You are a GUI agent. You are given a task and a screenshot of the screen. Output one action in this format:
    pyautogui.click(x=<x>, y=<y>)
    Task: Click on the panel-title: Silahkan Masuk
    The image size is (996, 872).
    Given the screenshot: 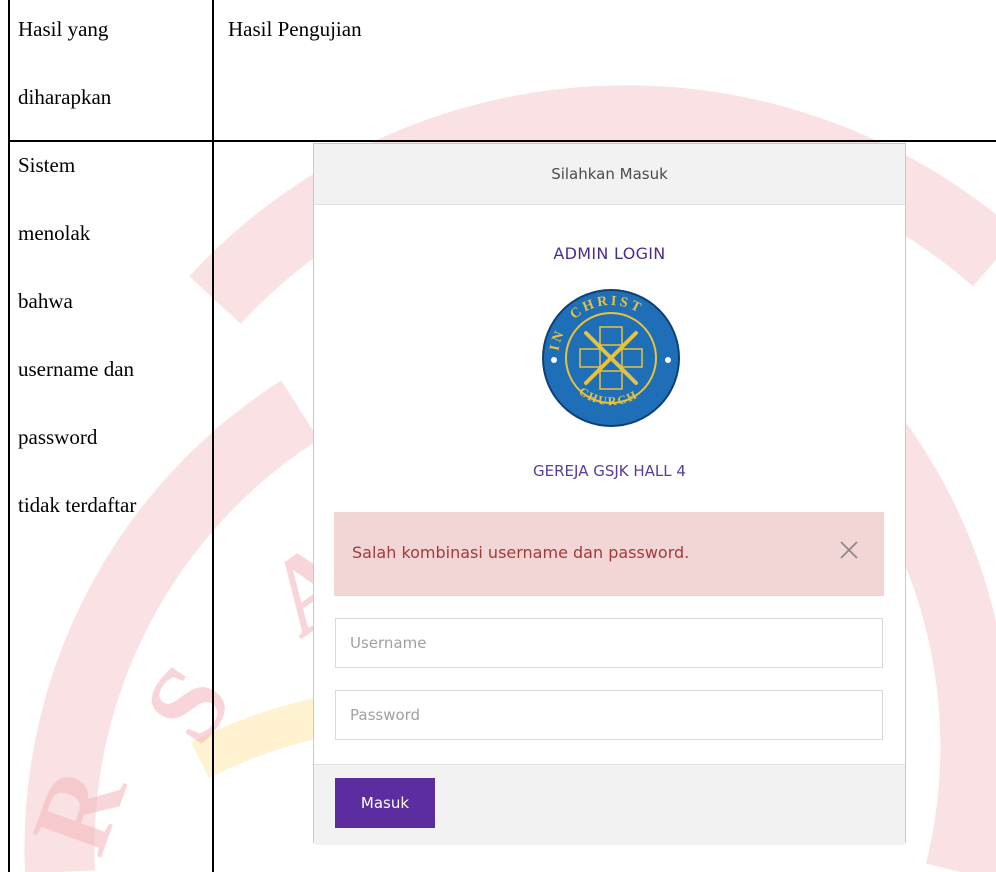 What is the action you would take?
    pyautogui.click(x=609, y=174)
    